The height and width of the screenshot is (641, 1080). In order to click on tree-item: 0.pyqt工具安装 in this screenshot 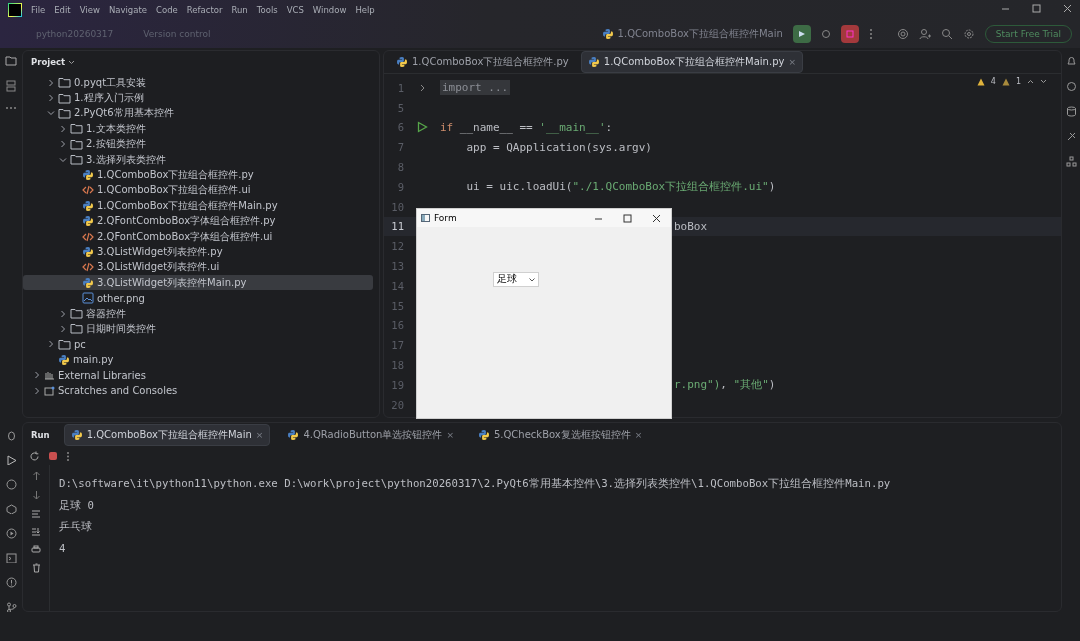, I will do `click(198, 83)`.